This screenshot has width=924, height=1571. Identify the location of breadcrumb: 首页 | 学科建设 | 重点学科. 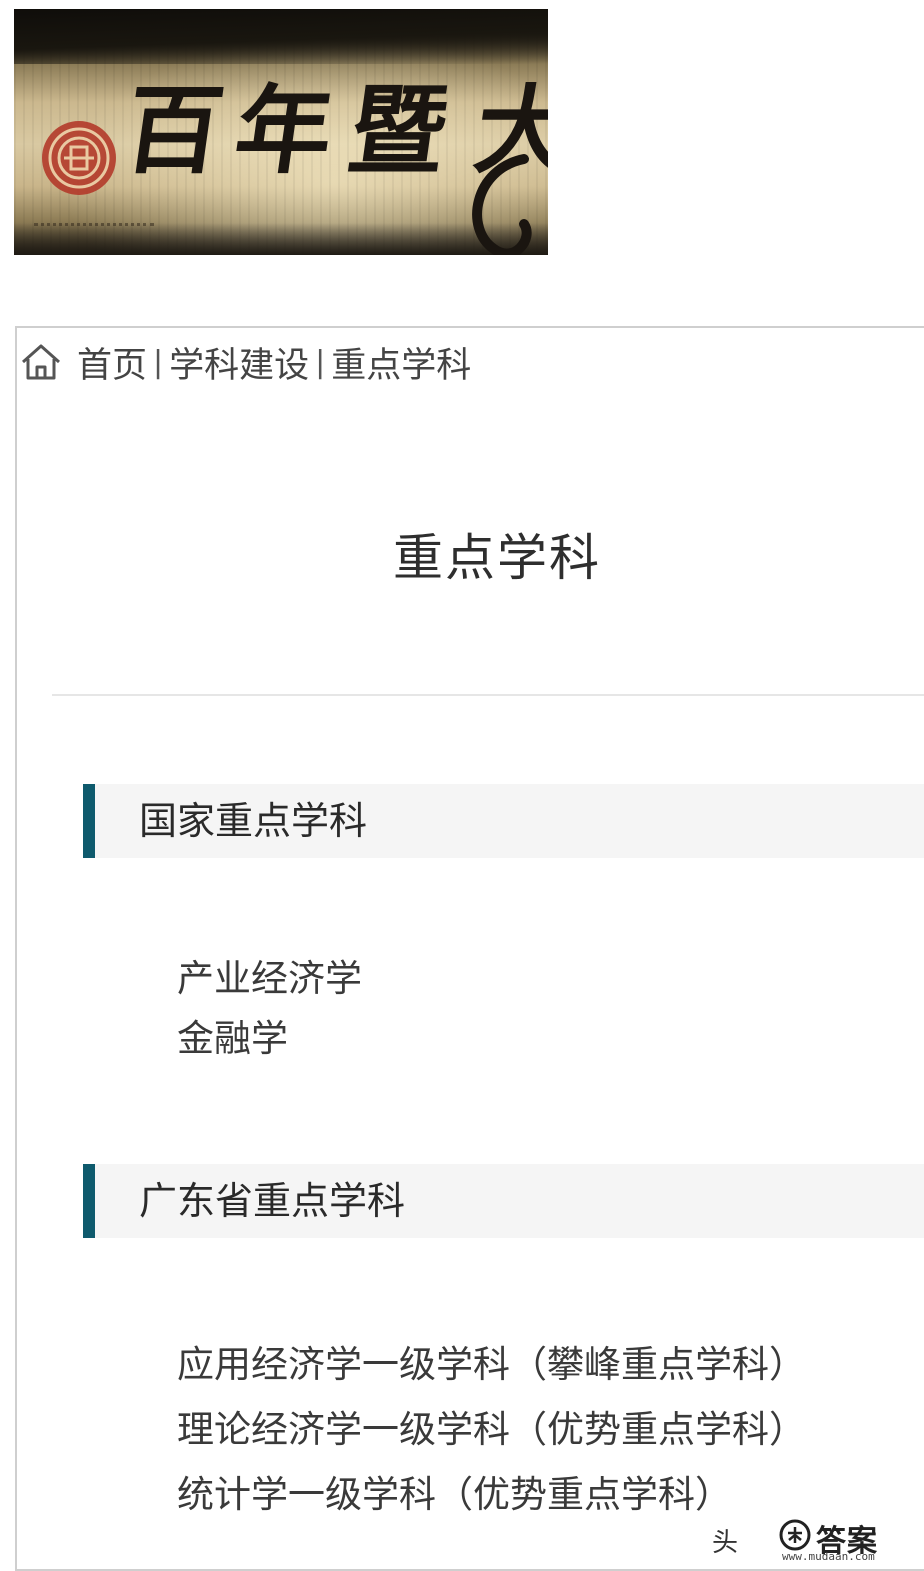
(245, 363).